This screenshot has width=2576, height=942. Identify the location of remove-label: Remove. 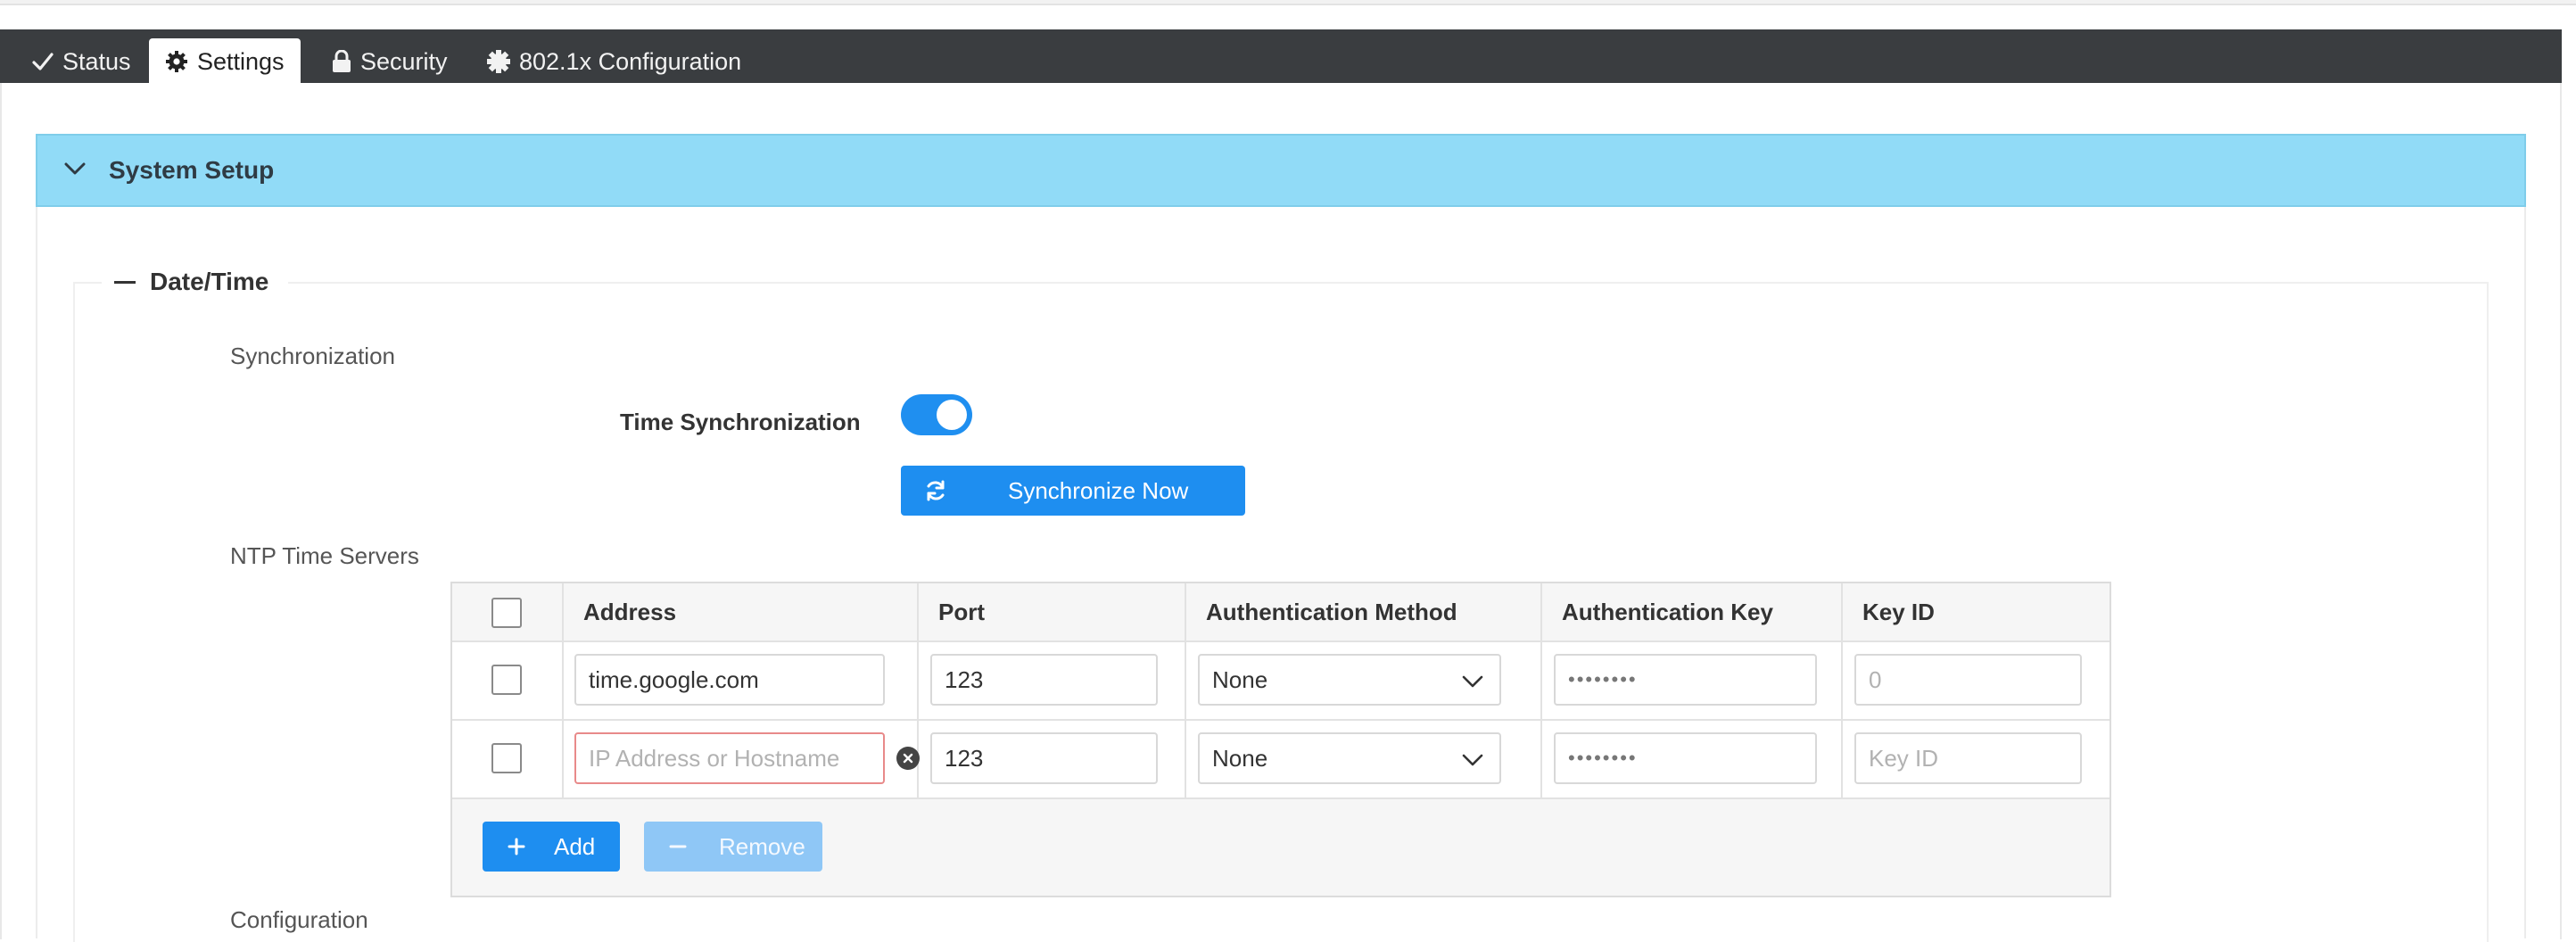
(762, 846).